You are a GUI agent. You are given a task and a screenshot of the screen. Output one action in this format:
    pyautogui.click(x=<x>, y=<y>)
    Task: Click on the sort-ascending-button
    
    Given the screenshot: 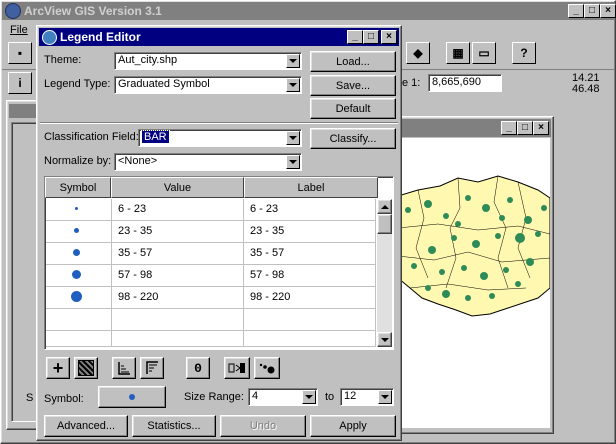 What is the action you would take?
    pyautogui.click(x=124, y=368)
    